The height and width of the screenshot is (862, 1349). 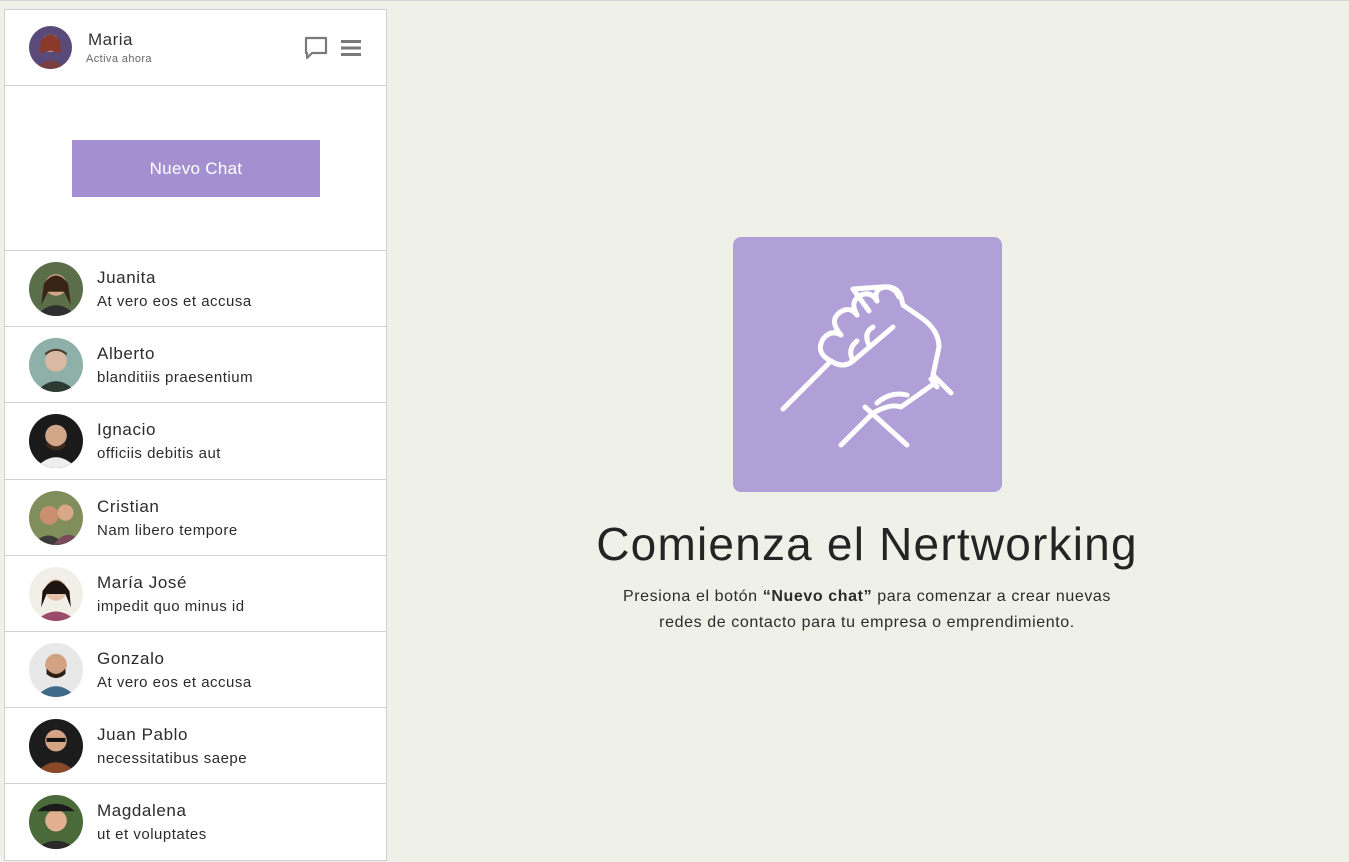 I want to click on handshake-icon, so click(x=867, y=366).